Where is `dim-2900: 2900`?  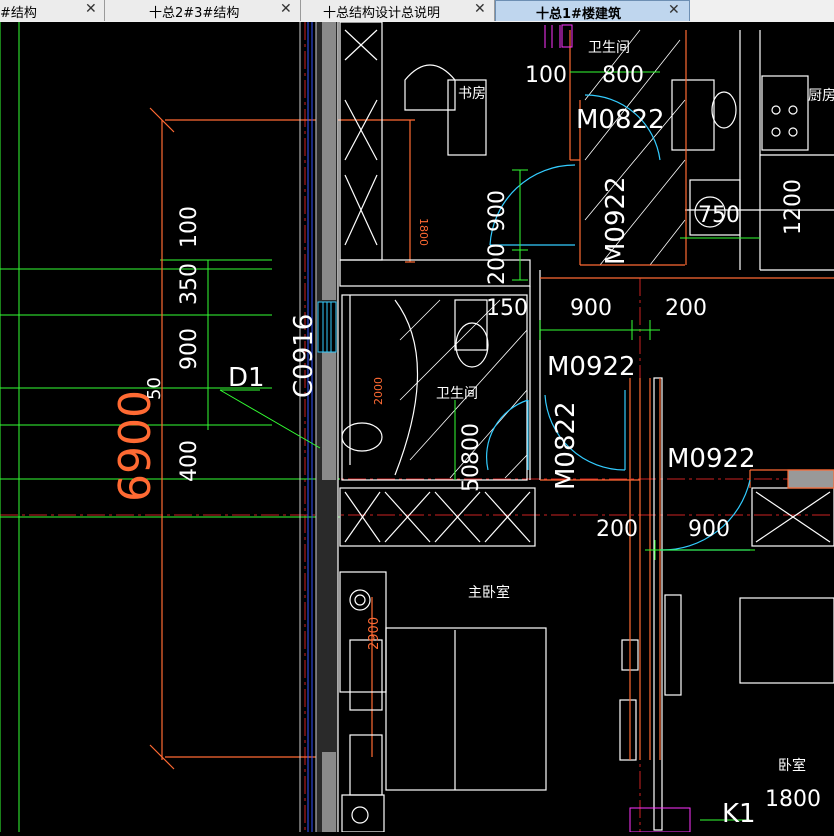 dim-2900: 2900 is located at coordinates (374, 633).